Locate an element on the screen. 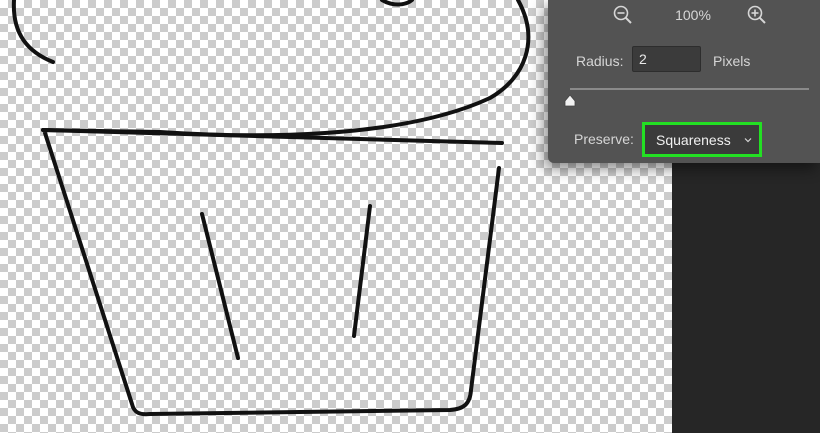  zoom-level-readout: 100% is located at coordinates (693, 15).